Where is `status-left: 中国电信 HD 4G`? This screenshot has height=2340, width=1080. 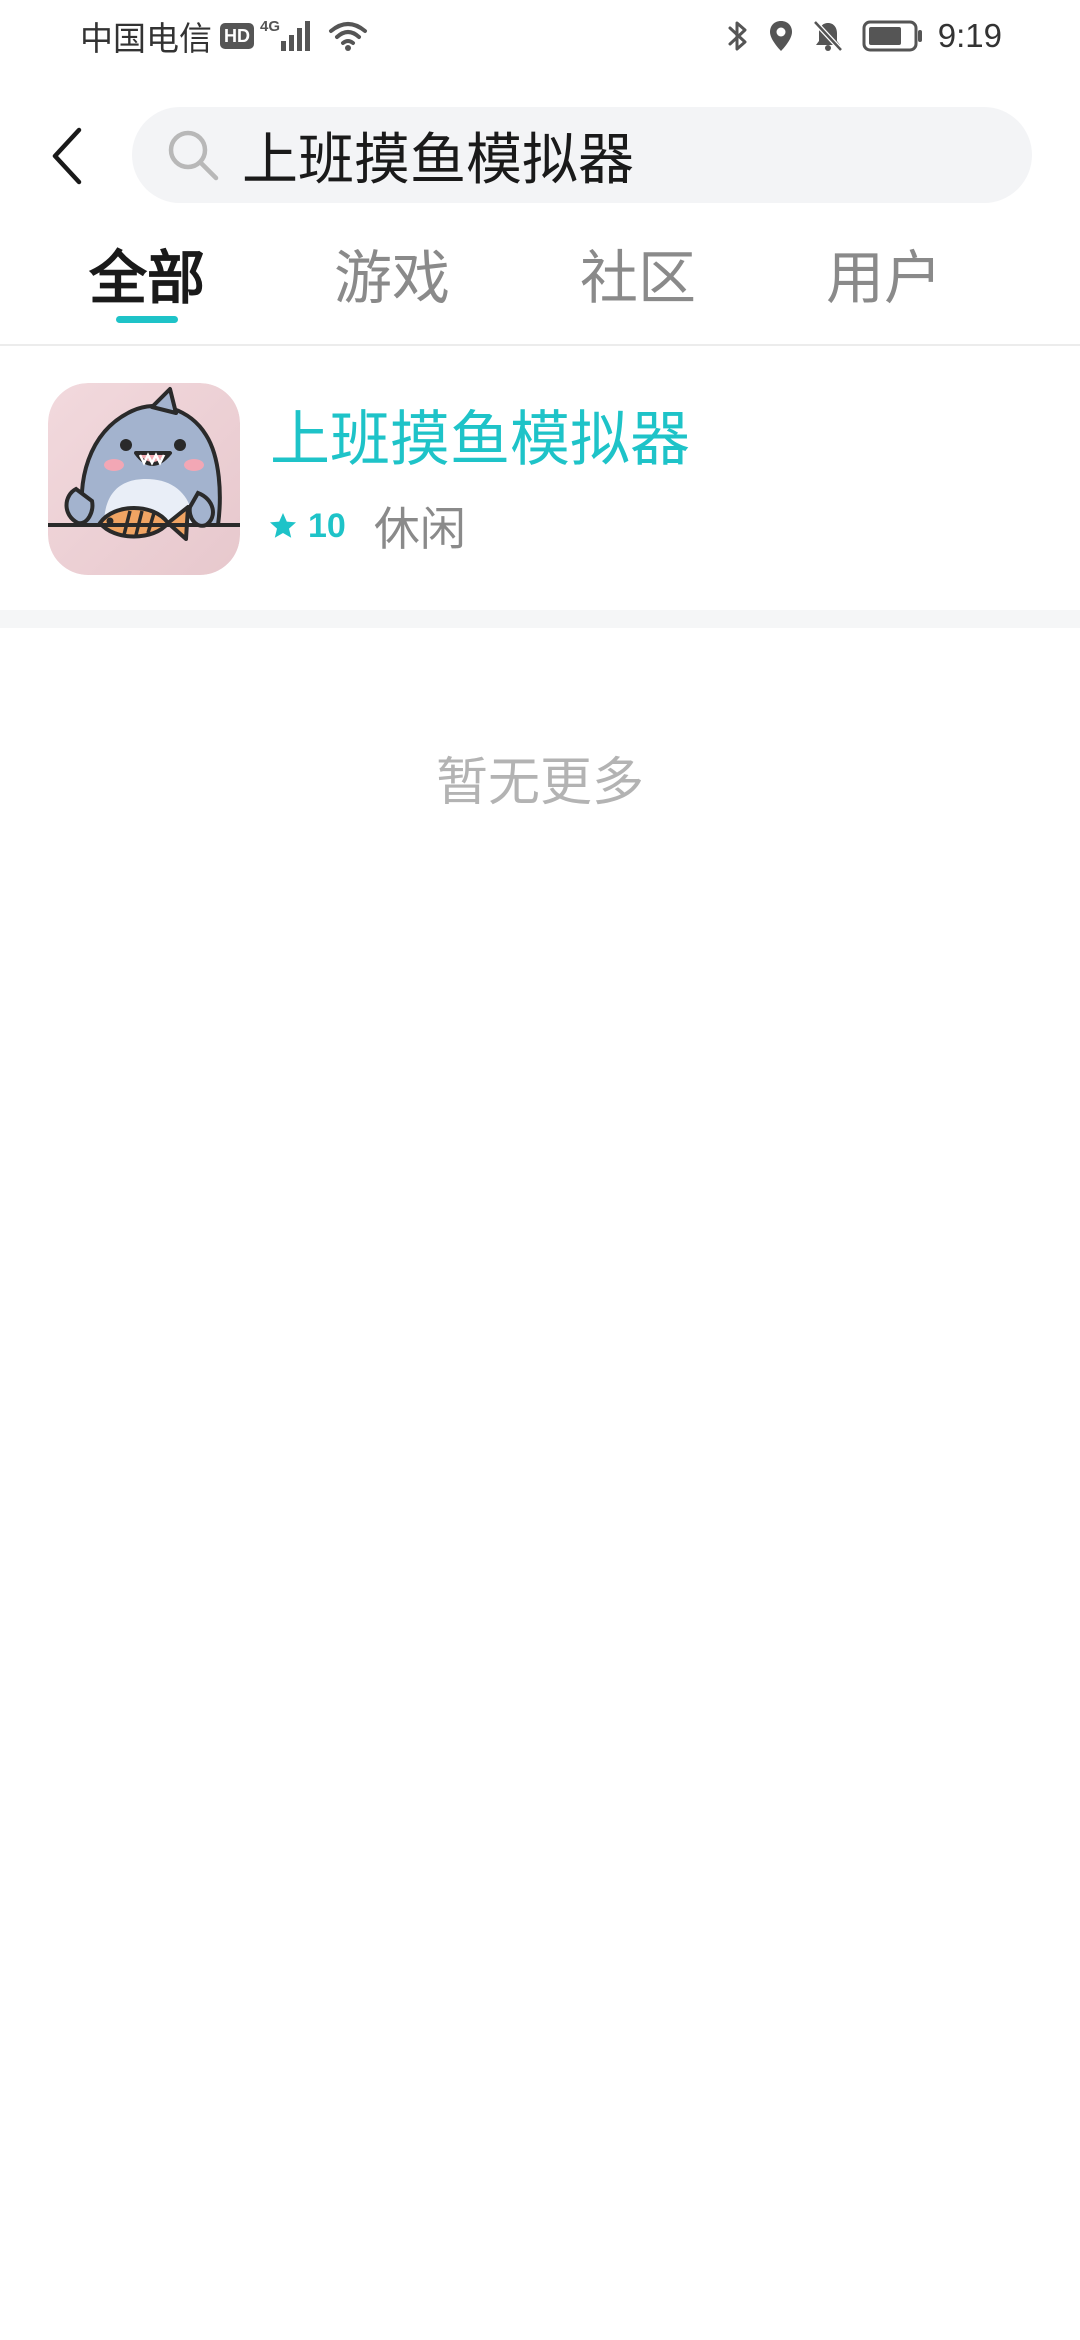 status-left: 中国电信 HD 4G is located at coordinates (224, 36).